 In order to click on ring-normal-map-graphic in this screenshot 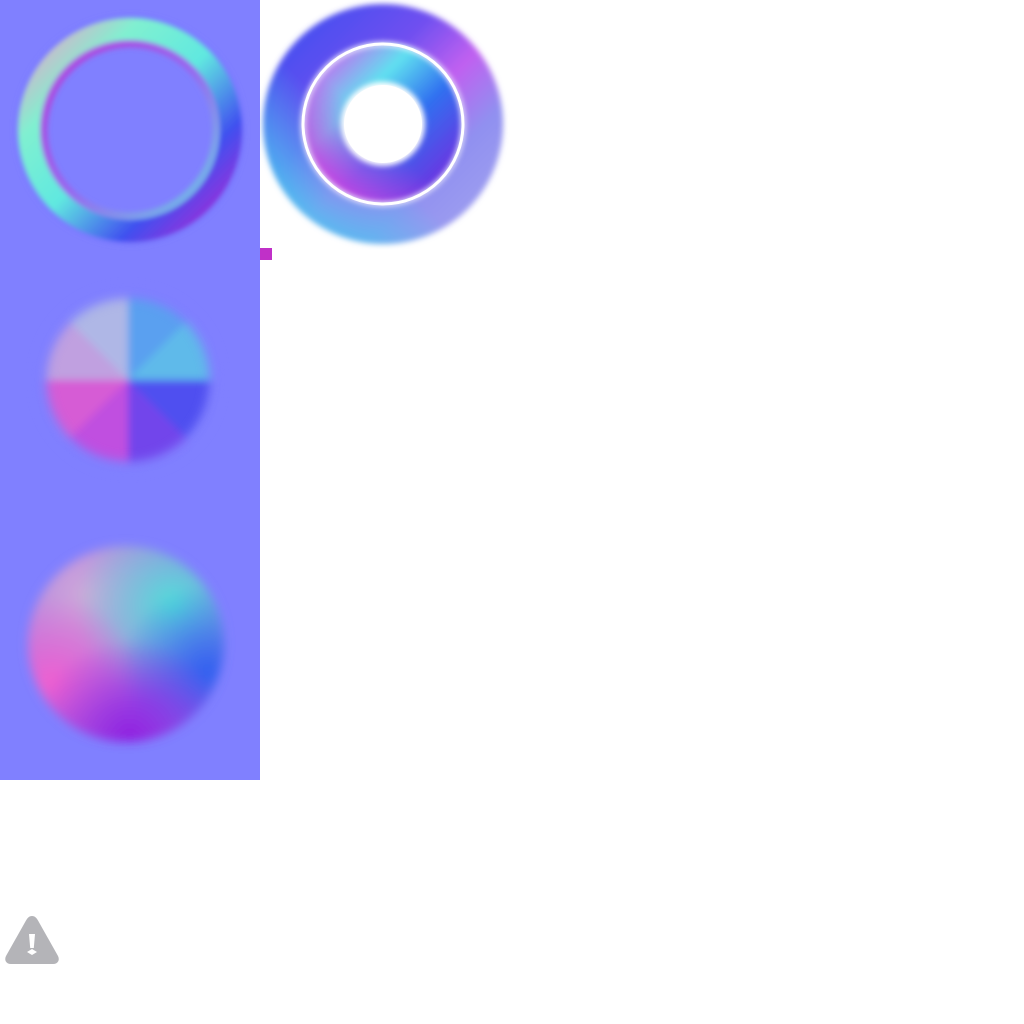, I will do `click(130, 130)`.